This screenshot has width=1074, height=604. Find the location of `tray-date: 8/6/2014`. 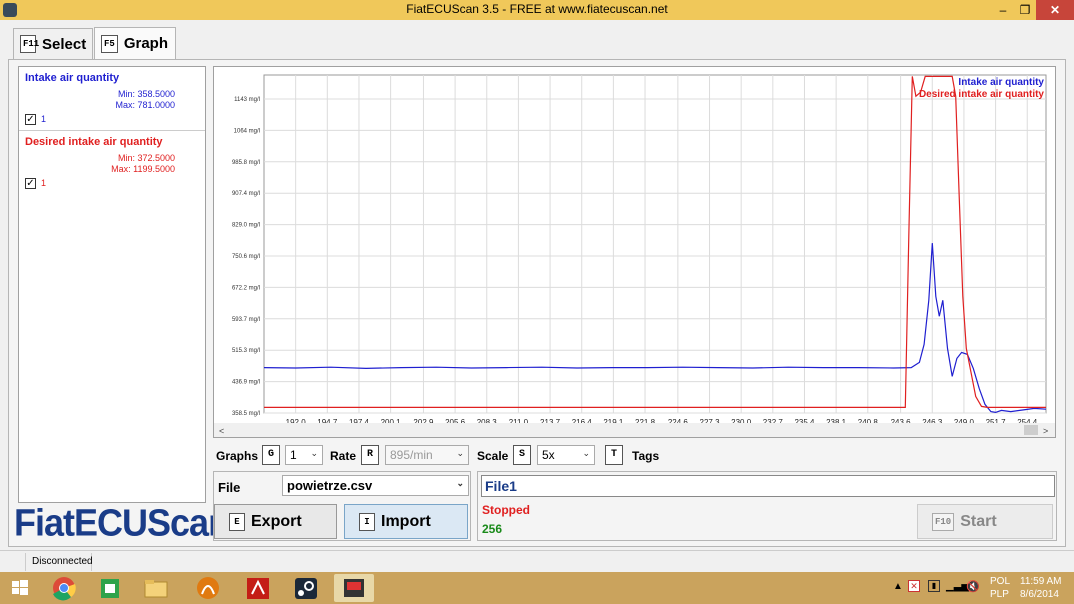

tray-date: 8/6/2014 is located at coordinates (1039, 594).